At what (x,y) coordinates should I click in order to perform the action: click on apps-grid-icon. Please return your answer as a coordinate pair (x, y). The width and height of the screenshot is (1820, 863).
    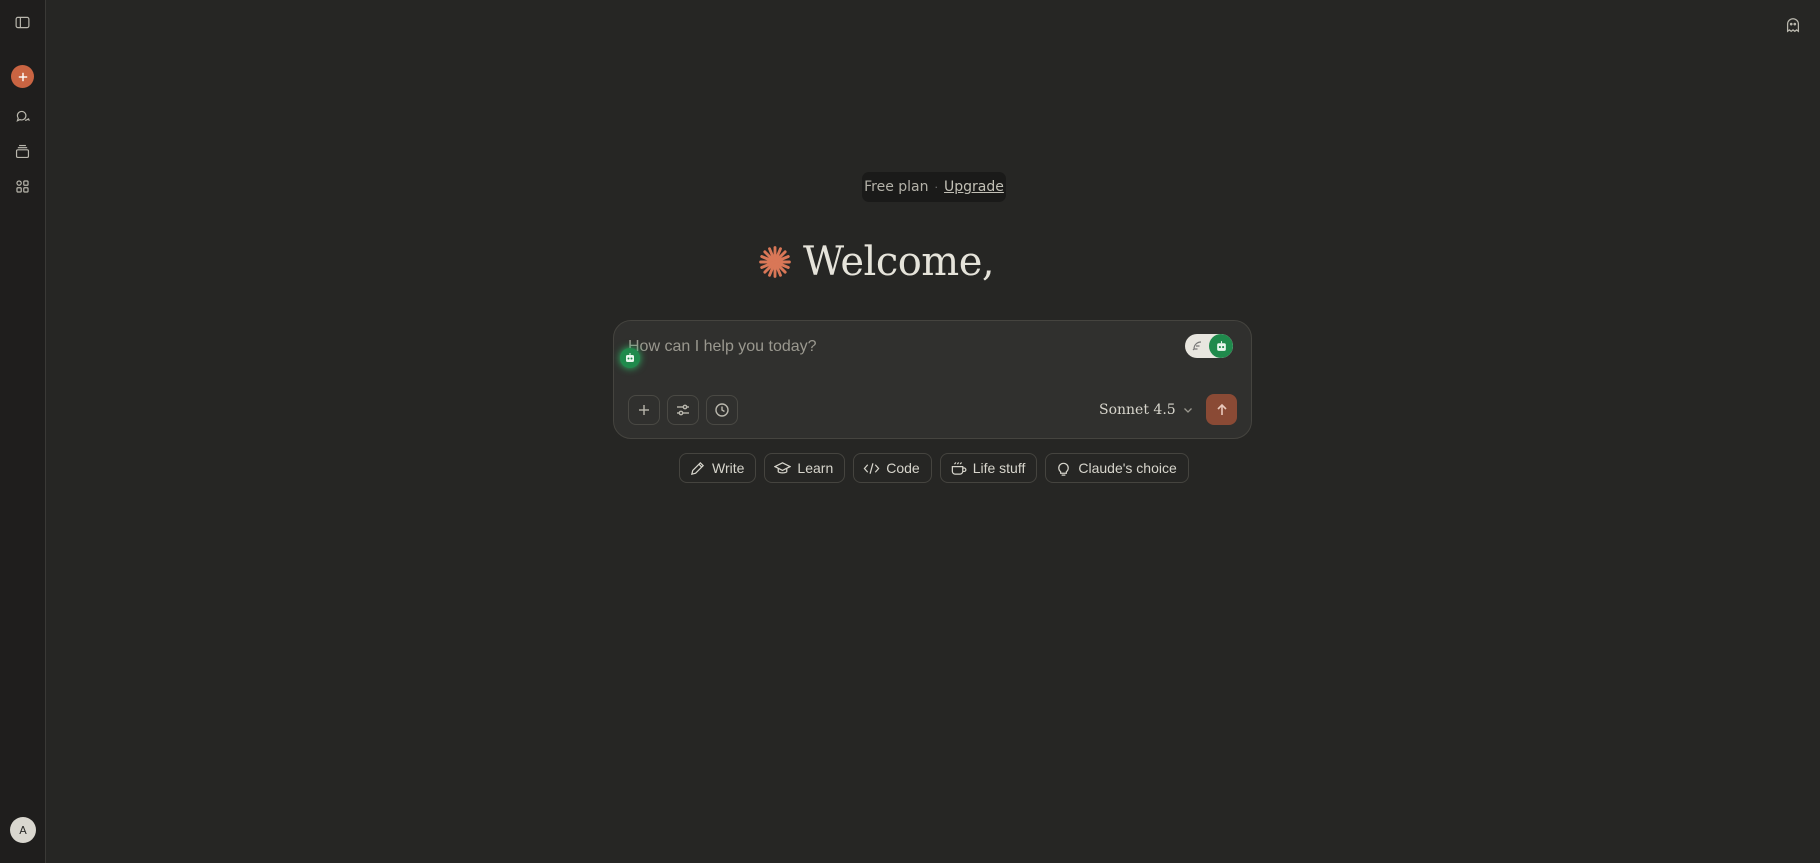
    Looking at the image, I should click on (22, 186).